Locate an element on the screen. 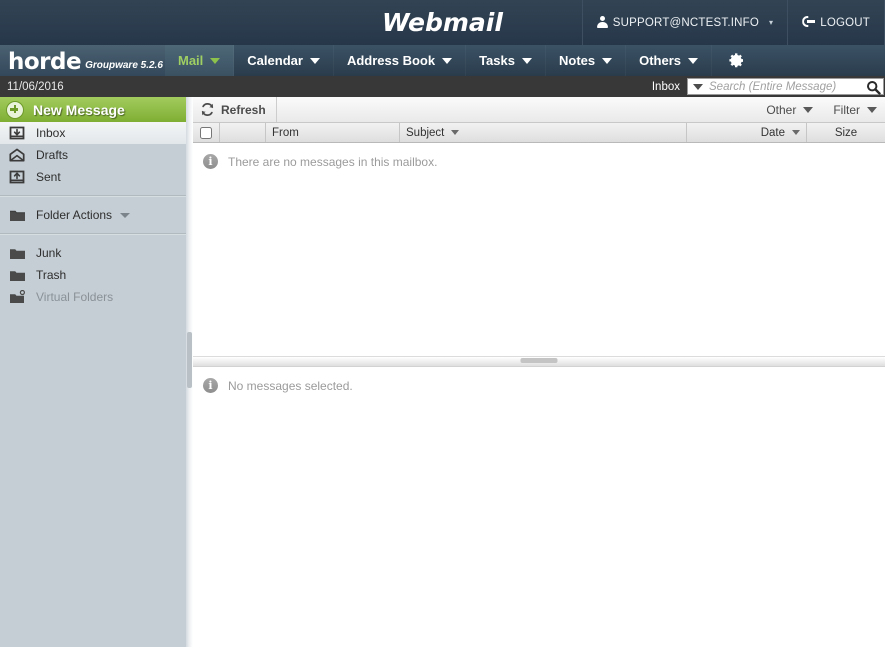 The height and width of the screenshot is (647, 885). logout-label: LOGOUT is located at coordinates (845, 22).